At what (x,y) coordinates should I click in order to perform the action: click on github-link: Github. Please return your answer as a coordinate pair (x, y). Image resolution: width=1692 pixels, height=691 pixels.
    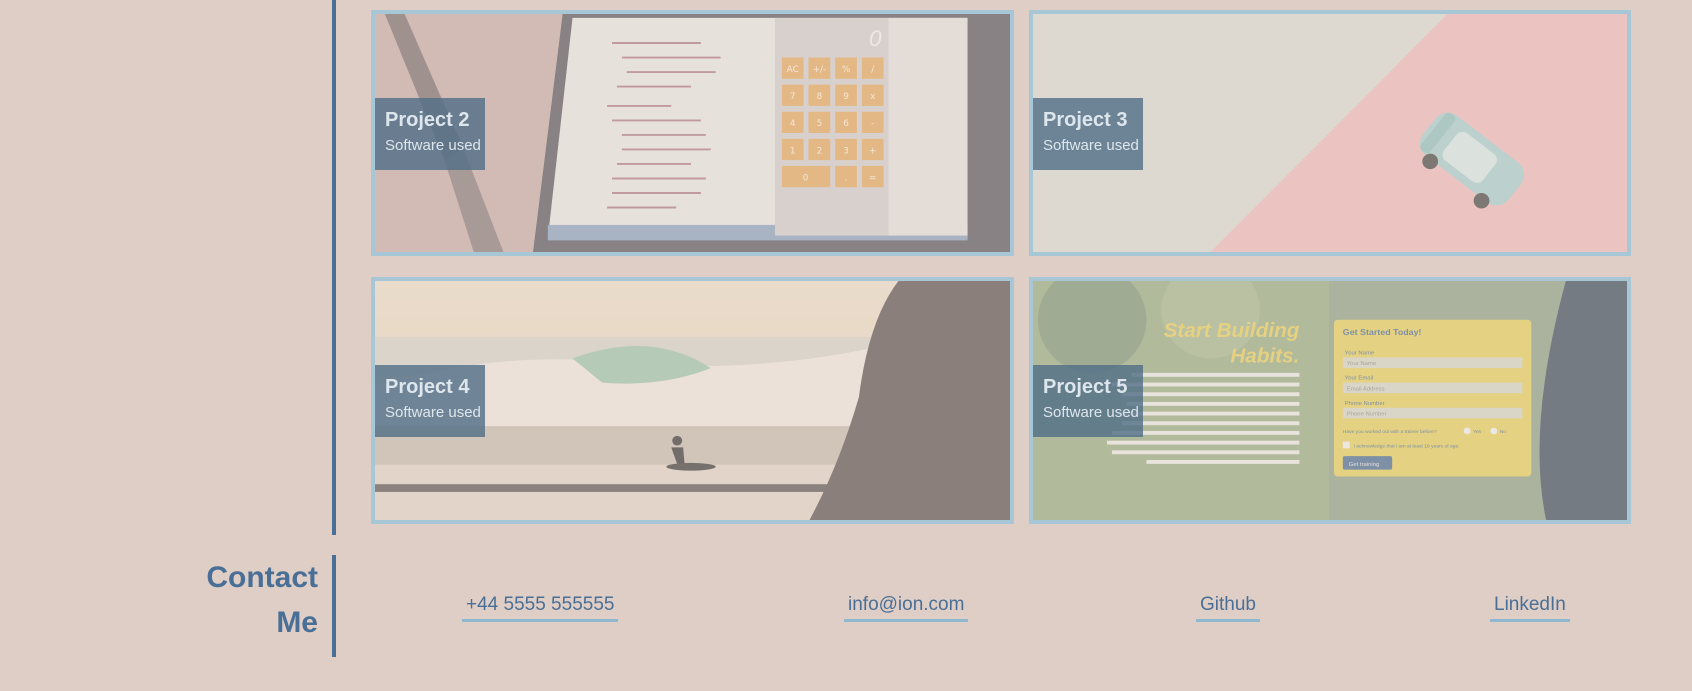
    Looking at the image, I should click on (1228, 608).